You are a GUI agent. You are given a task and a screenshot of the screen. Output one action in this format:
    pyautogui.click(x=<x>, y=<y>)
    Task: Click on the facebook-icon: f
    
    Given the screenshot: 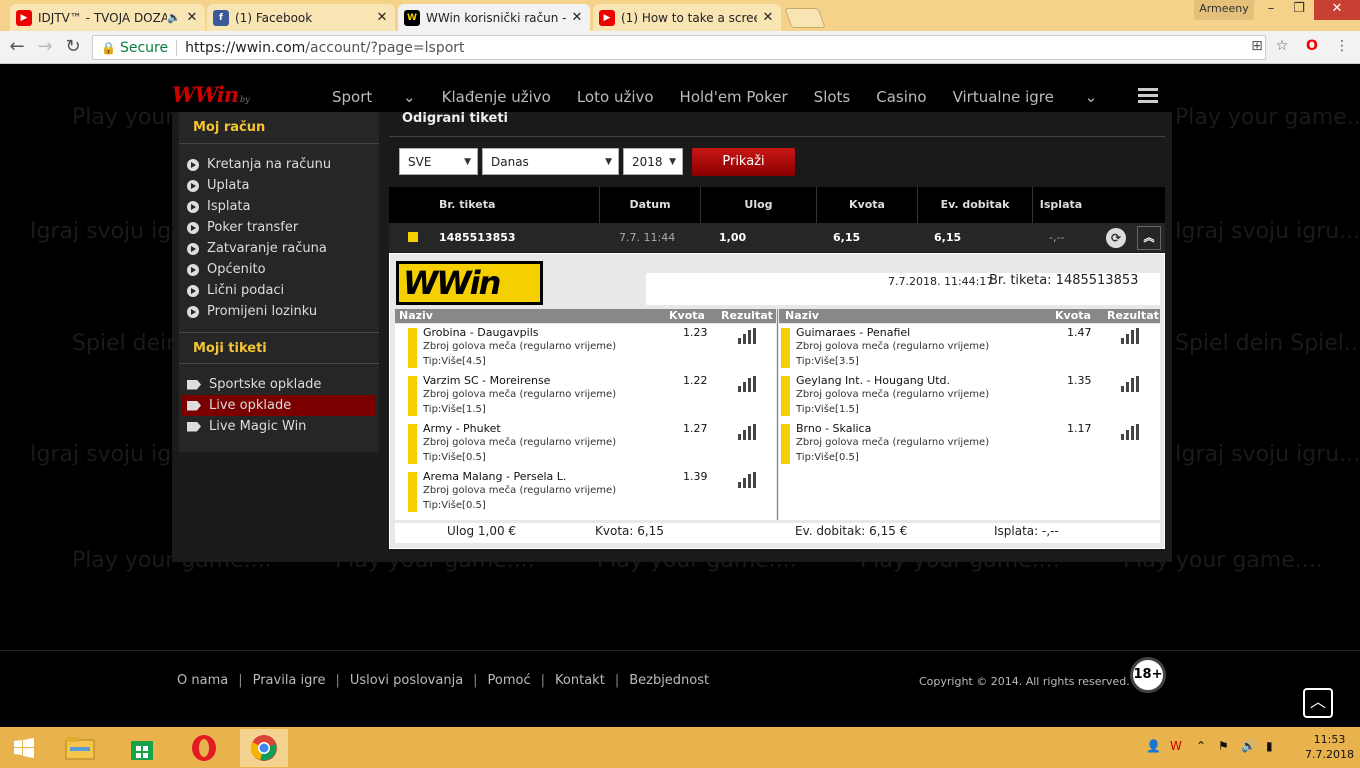 What is the action you would take?
    pyautogui.click(x=221, y=17)
    